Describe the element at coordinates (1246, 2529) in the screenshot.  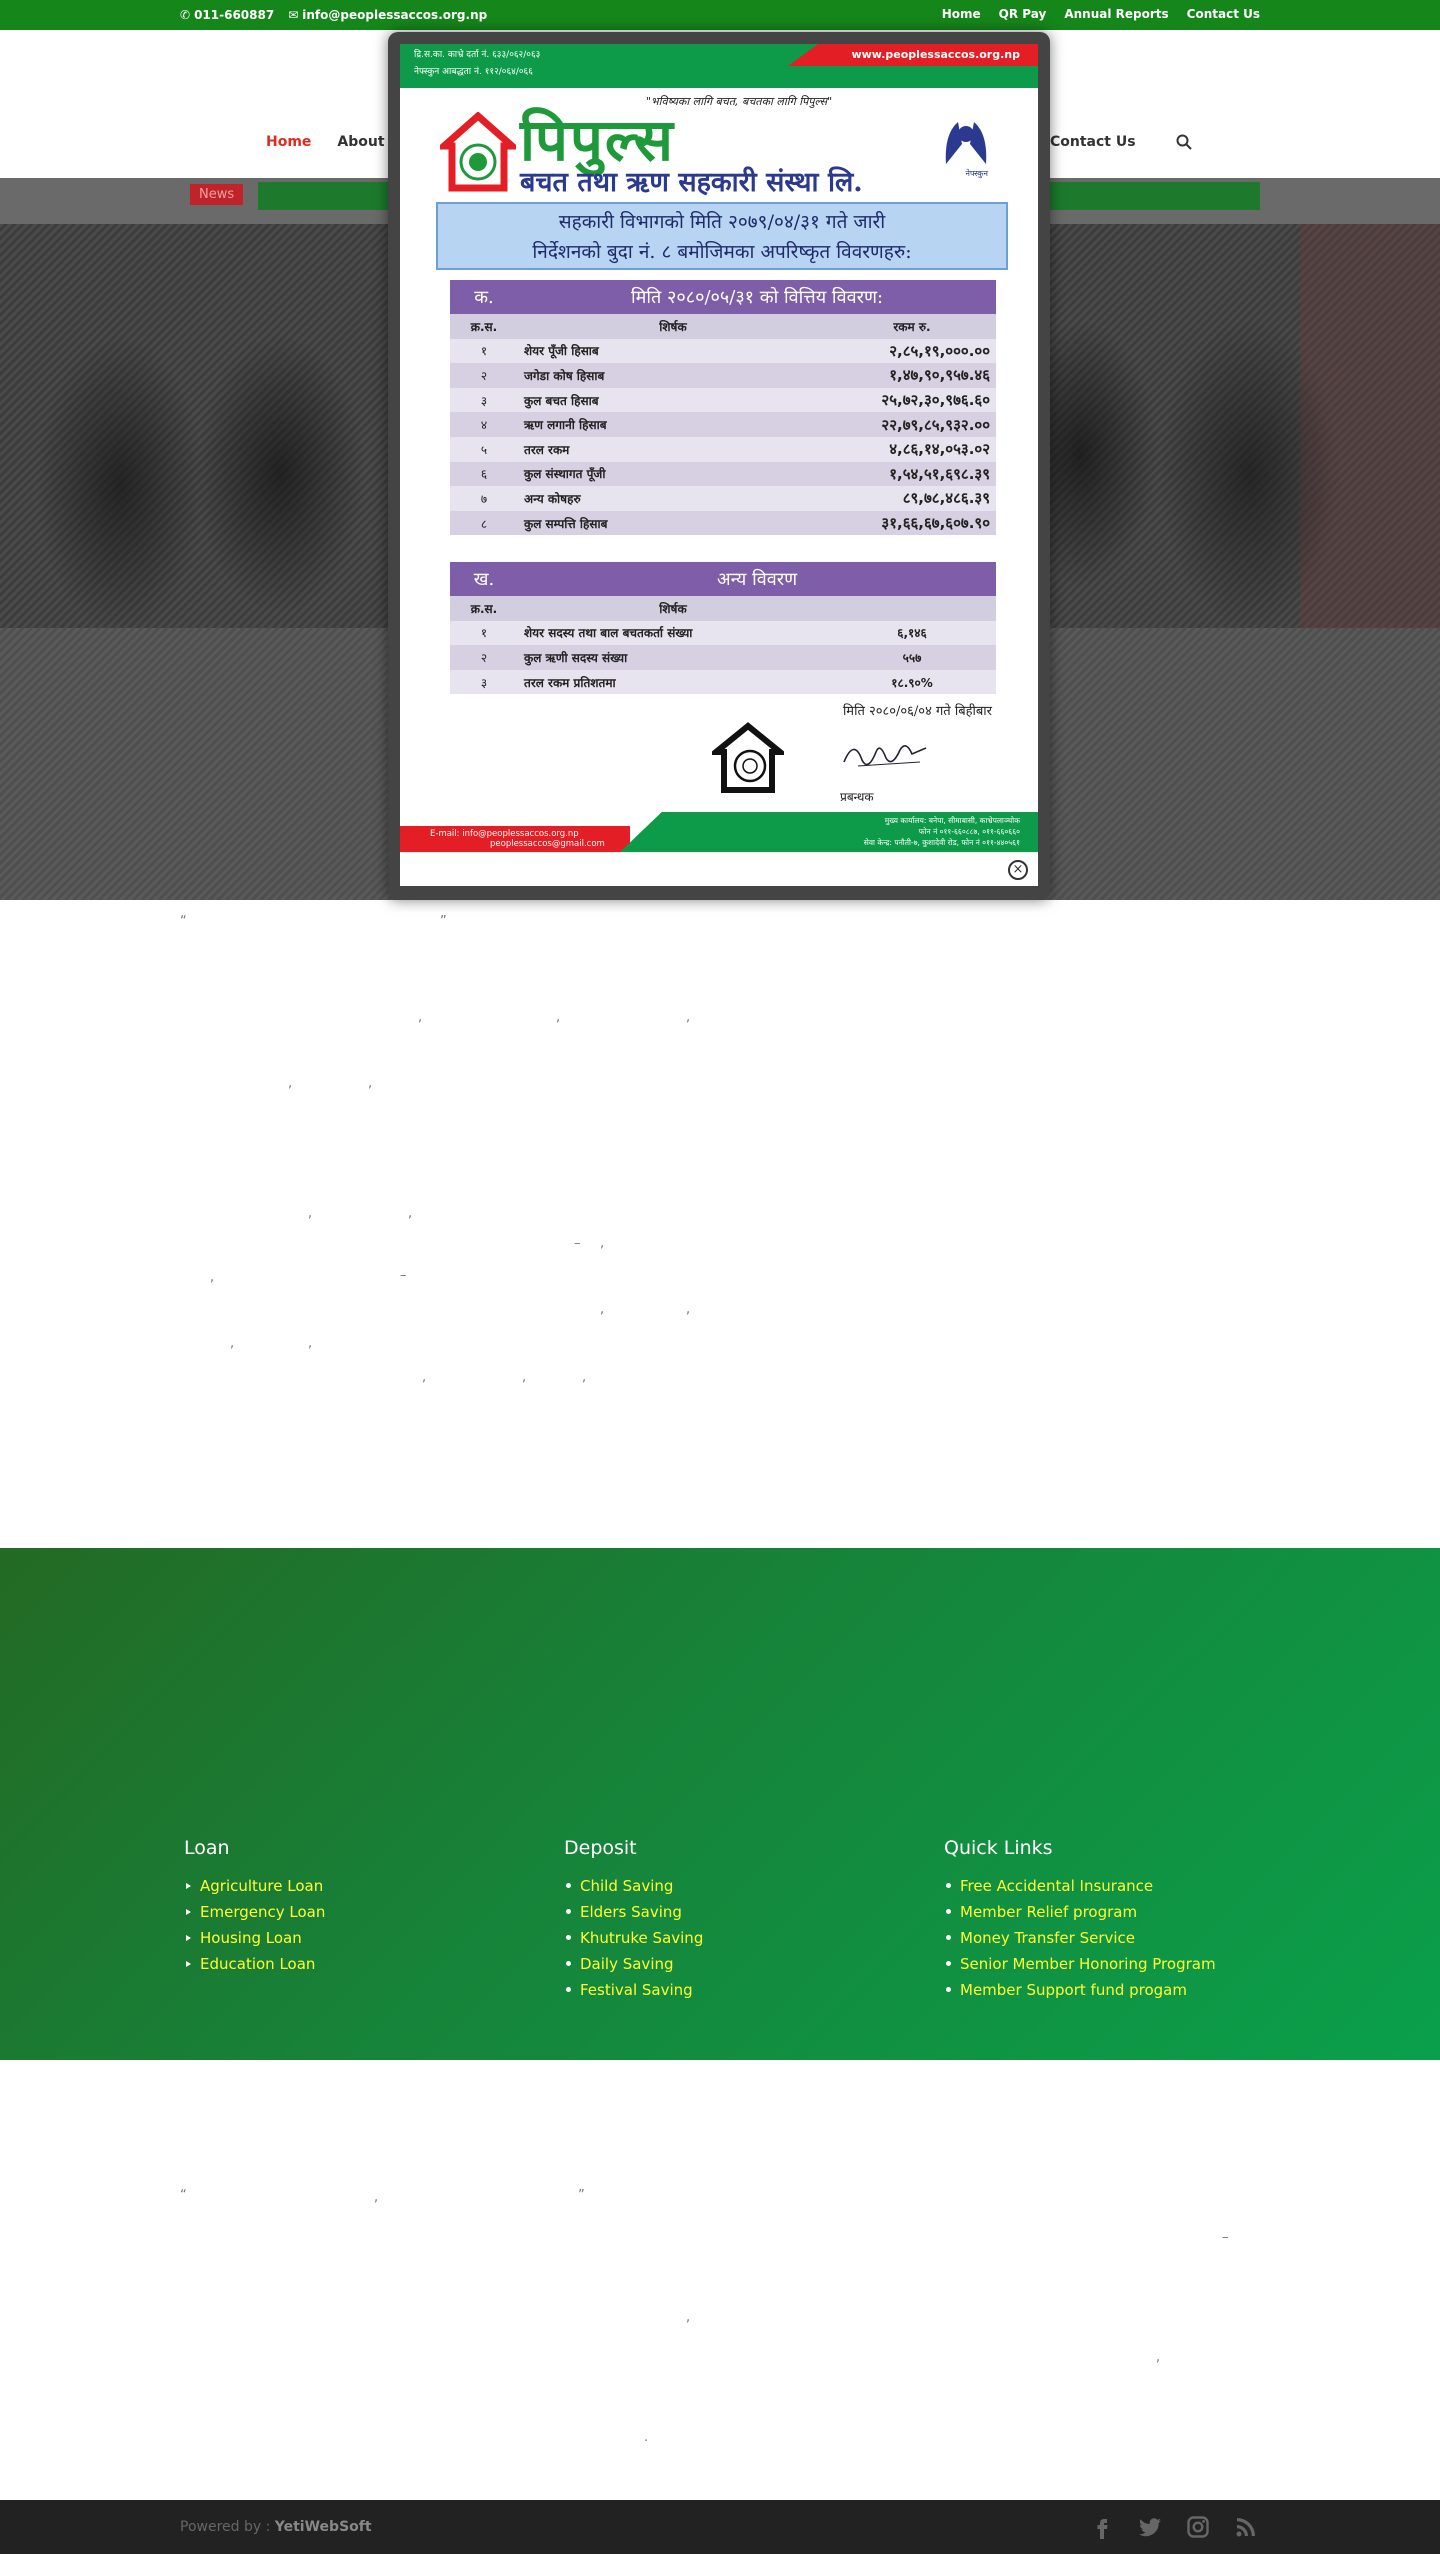
I see `rss-icon` at that location.